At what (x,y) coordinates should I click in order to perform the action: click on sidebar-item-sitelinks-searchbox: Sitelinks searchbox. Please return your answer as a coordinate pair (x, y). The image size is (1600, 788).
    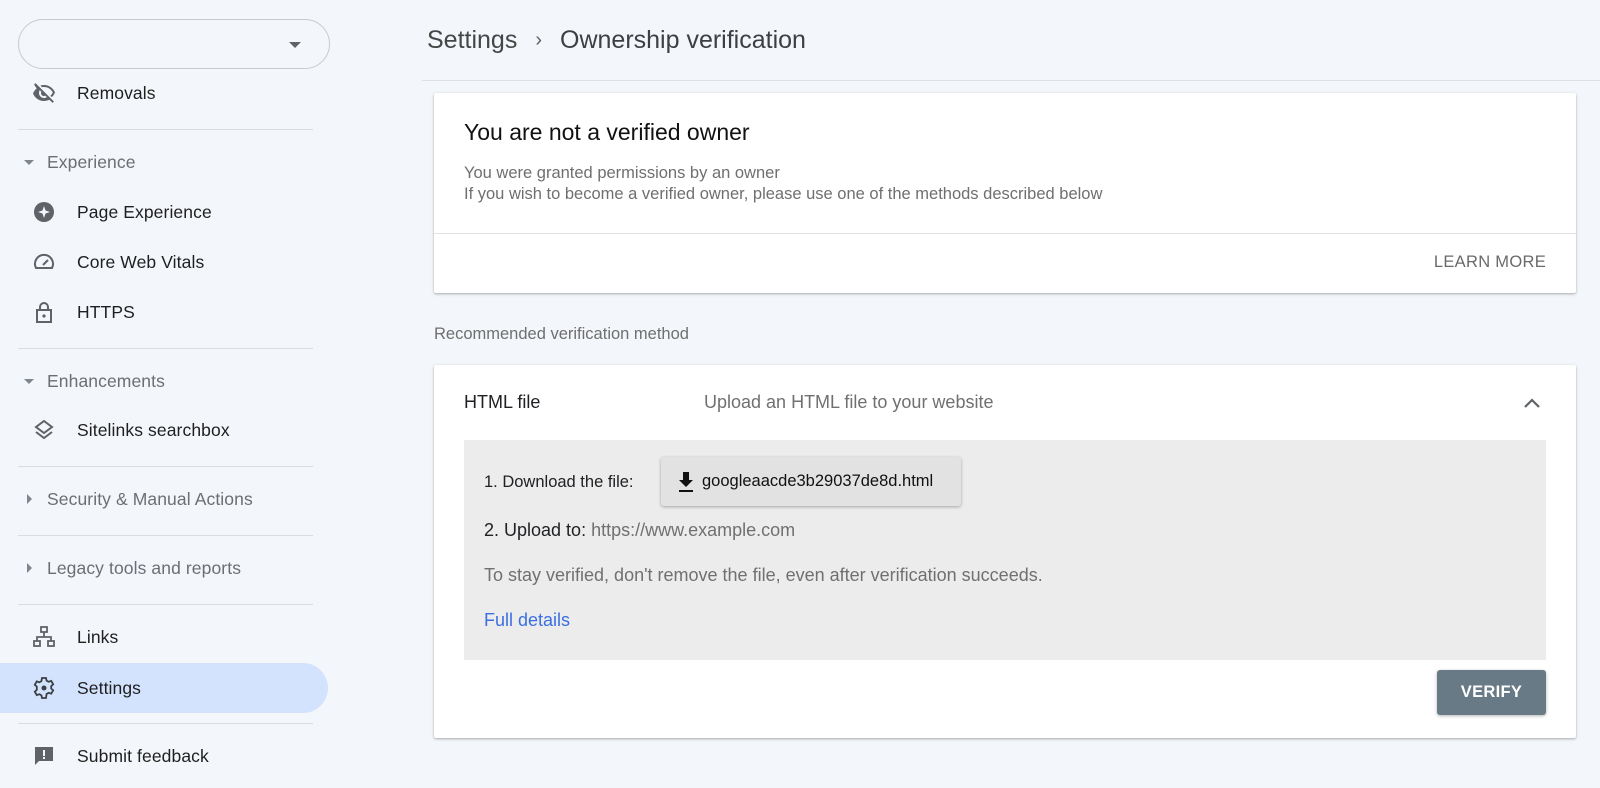
    Looking at the image, I should click on (164, 430).